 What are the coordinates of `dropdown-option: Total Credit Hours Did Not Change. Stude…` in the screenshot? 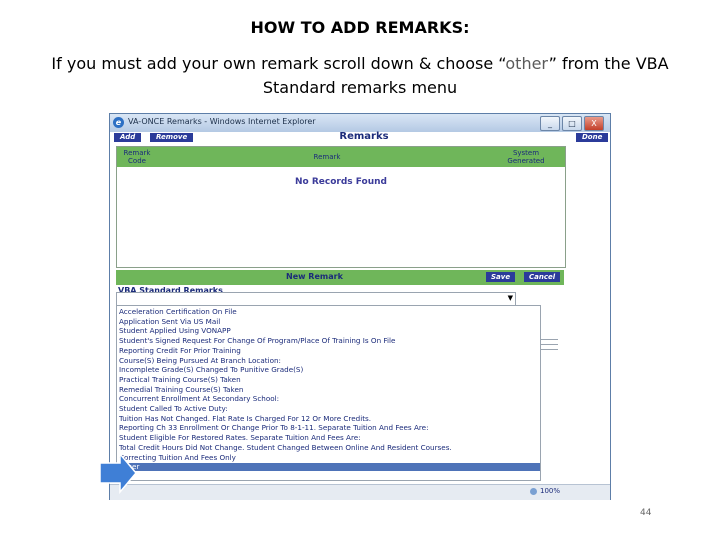 It's located at (285, 447).